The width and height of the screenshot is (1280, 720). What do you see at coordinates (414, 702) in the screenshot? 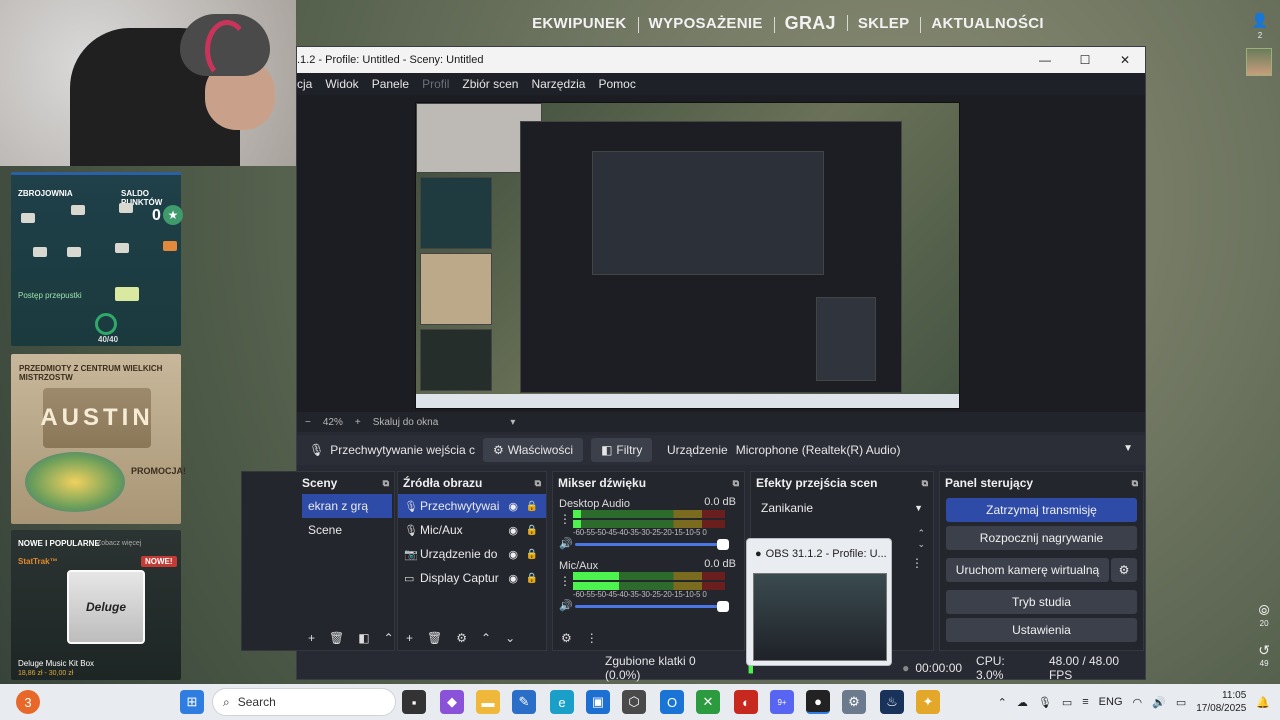
I see `task-view-icon: ▪` at bounding box center [414, 702].